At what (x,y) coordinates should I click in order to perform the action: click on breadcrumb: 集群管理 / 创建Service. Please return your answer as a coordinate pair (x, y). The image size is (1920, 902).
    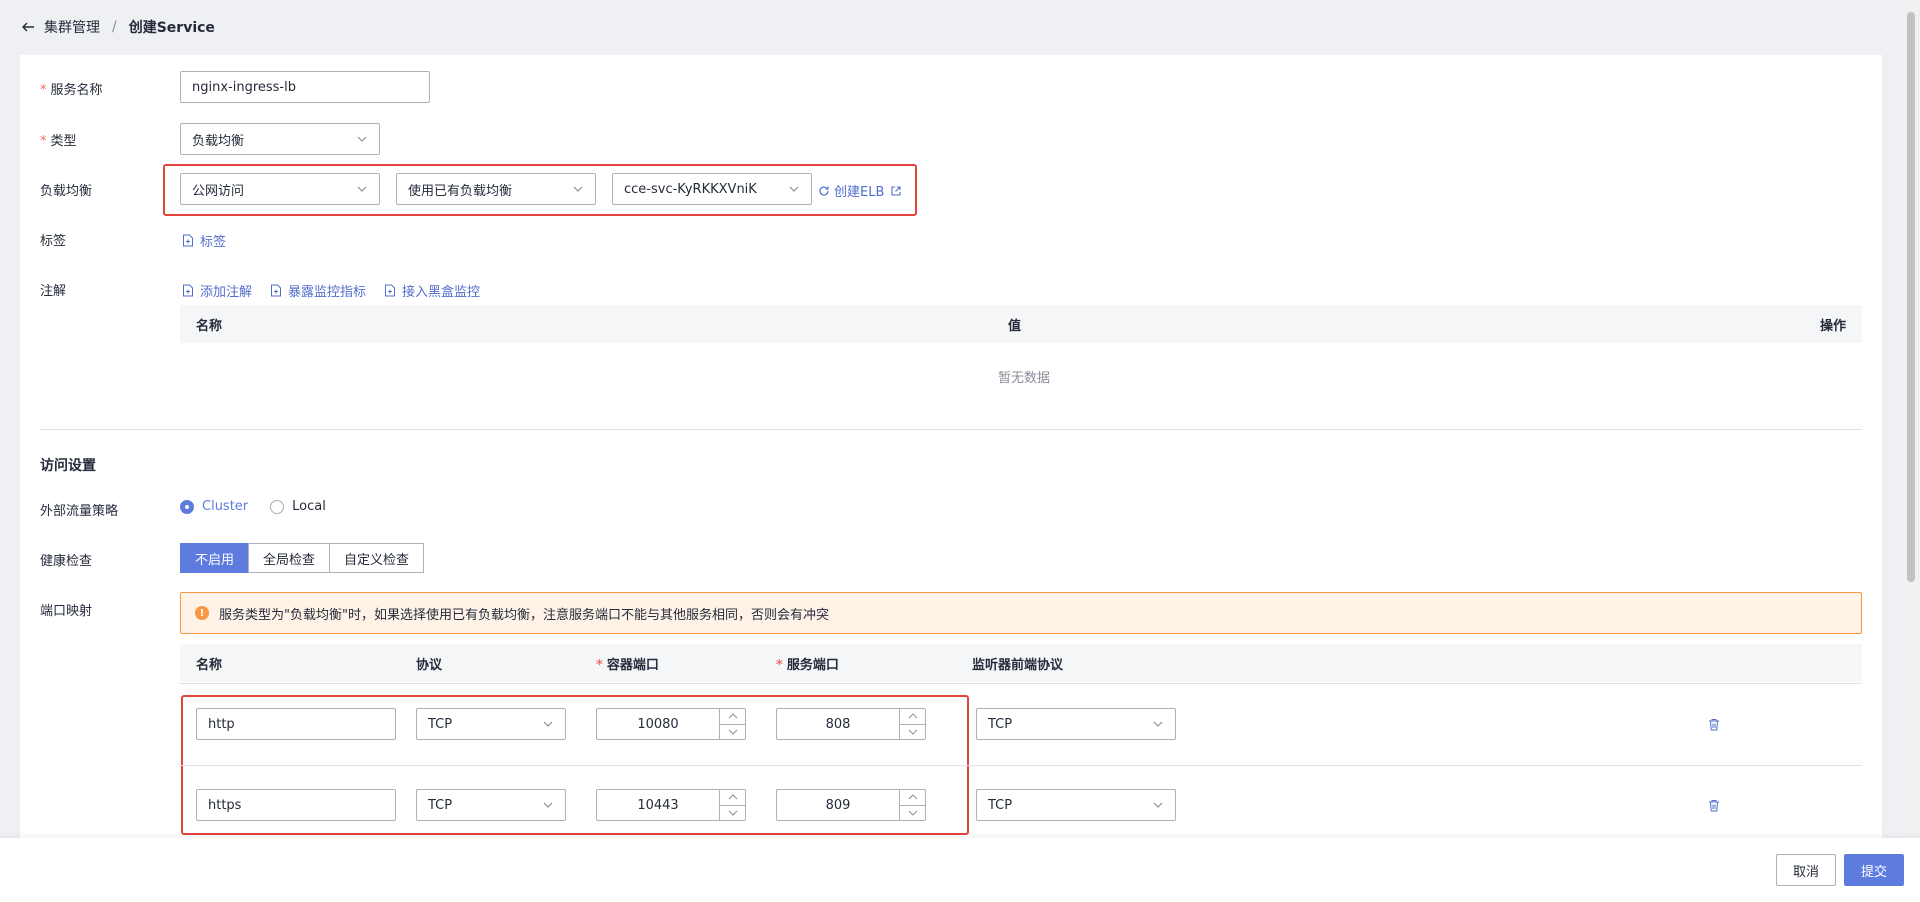
    Looking at the image, I should click on (117, 27).